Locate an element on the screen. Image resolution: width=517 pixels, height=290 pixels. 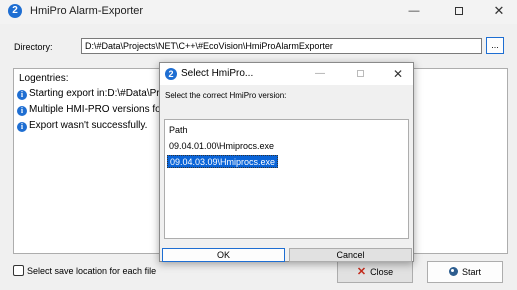
close-icon: ✕ is located at coordinates (361, 272).